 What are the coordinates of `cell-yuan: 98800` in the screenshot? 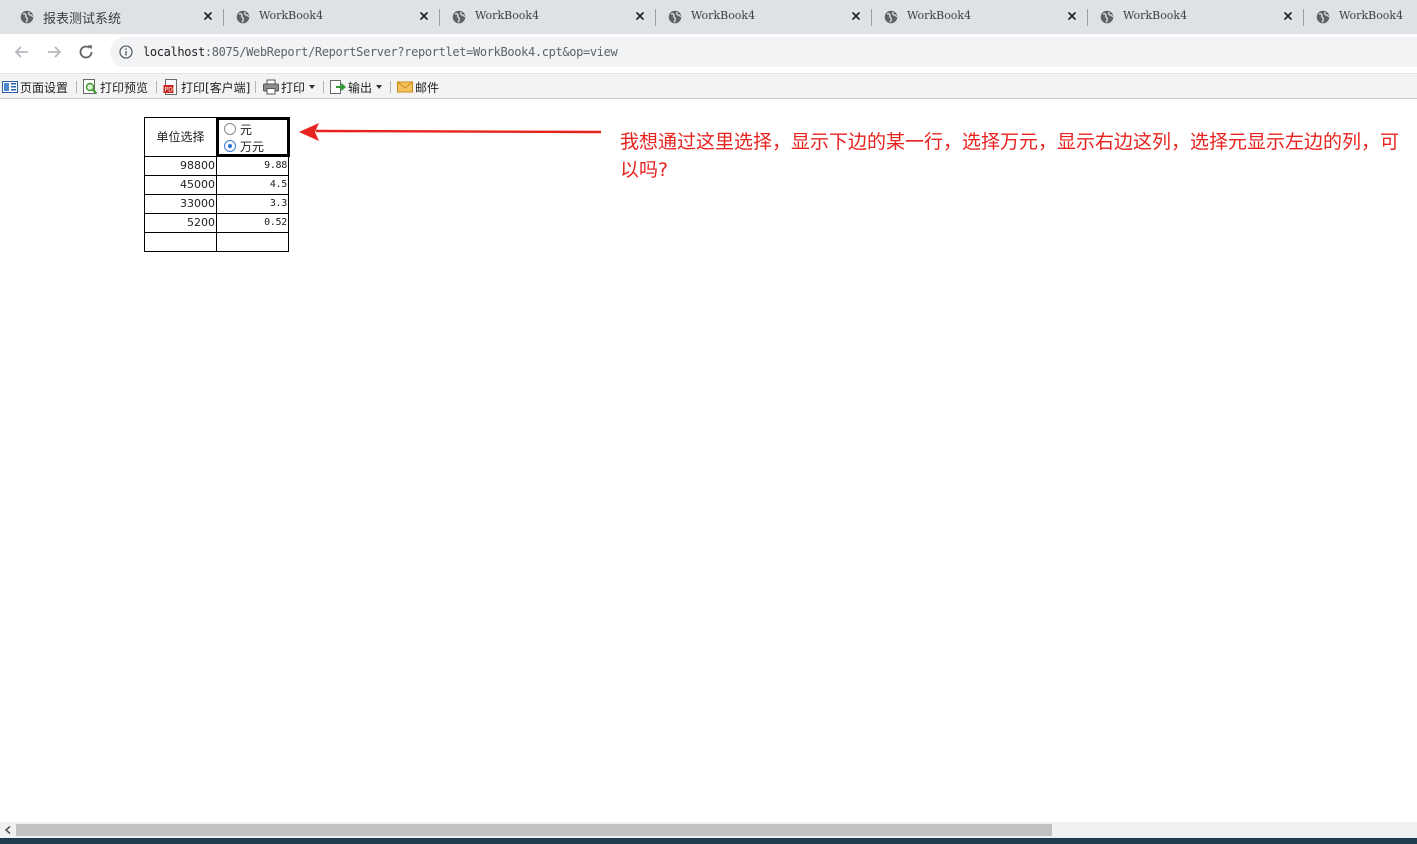 It's located at (180, 166).